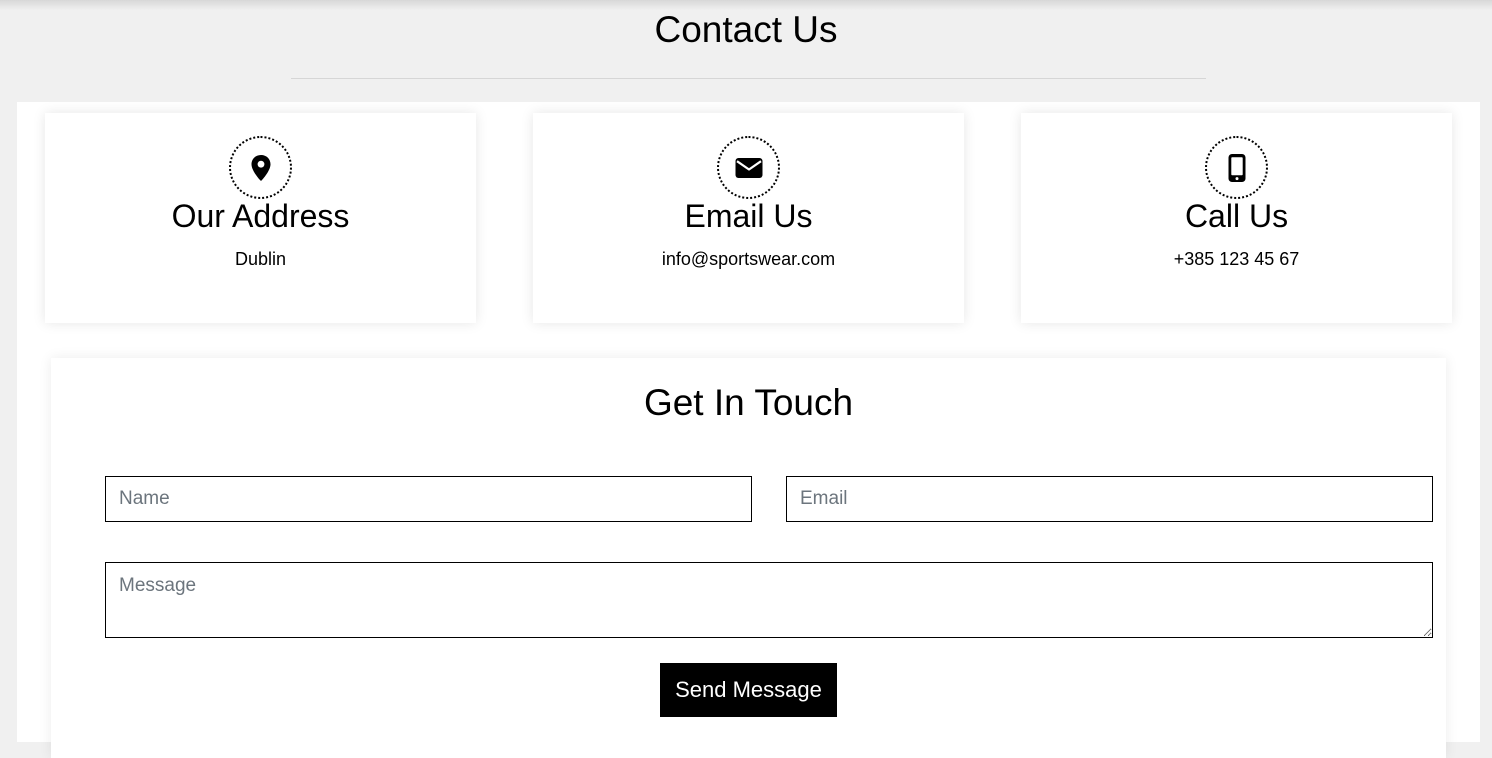 Image resolution: width=1492 pixels, height=758 pixels. I want to click on phone-card: Call Us +385 123 45 67, so click(1236, 218).